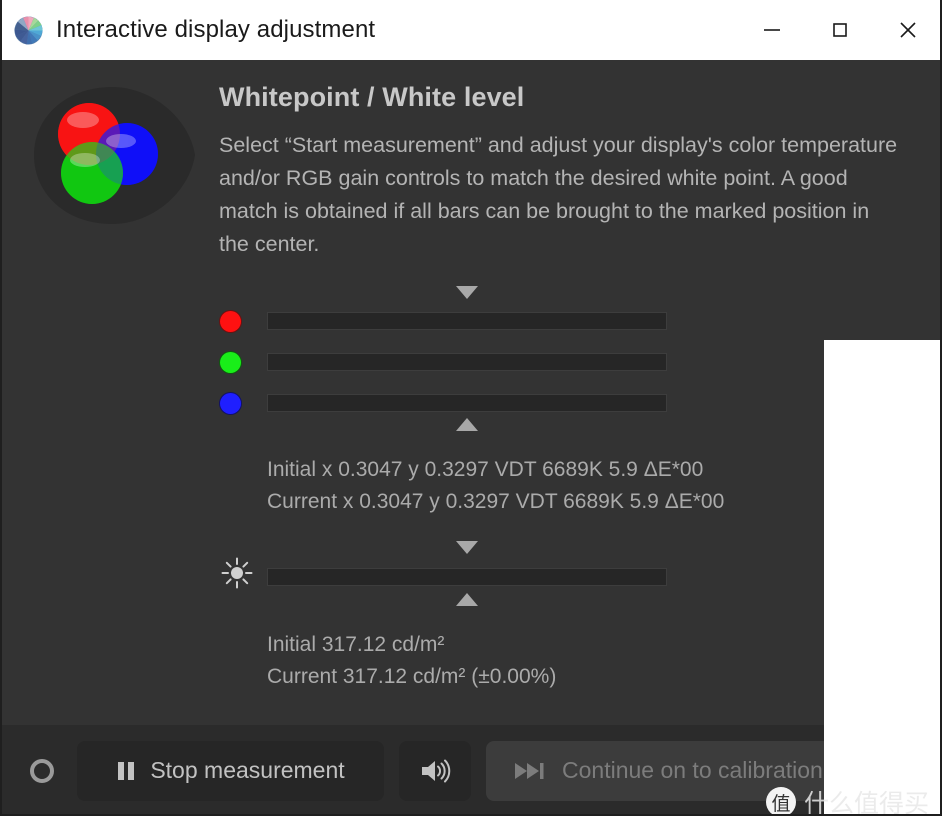 The width and height of the screenshot is (942, 816). I want to click on page-title: Whitepoint / White level, so click(372, 97).